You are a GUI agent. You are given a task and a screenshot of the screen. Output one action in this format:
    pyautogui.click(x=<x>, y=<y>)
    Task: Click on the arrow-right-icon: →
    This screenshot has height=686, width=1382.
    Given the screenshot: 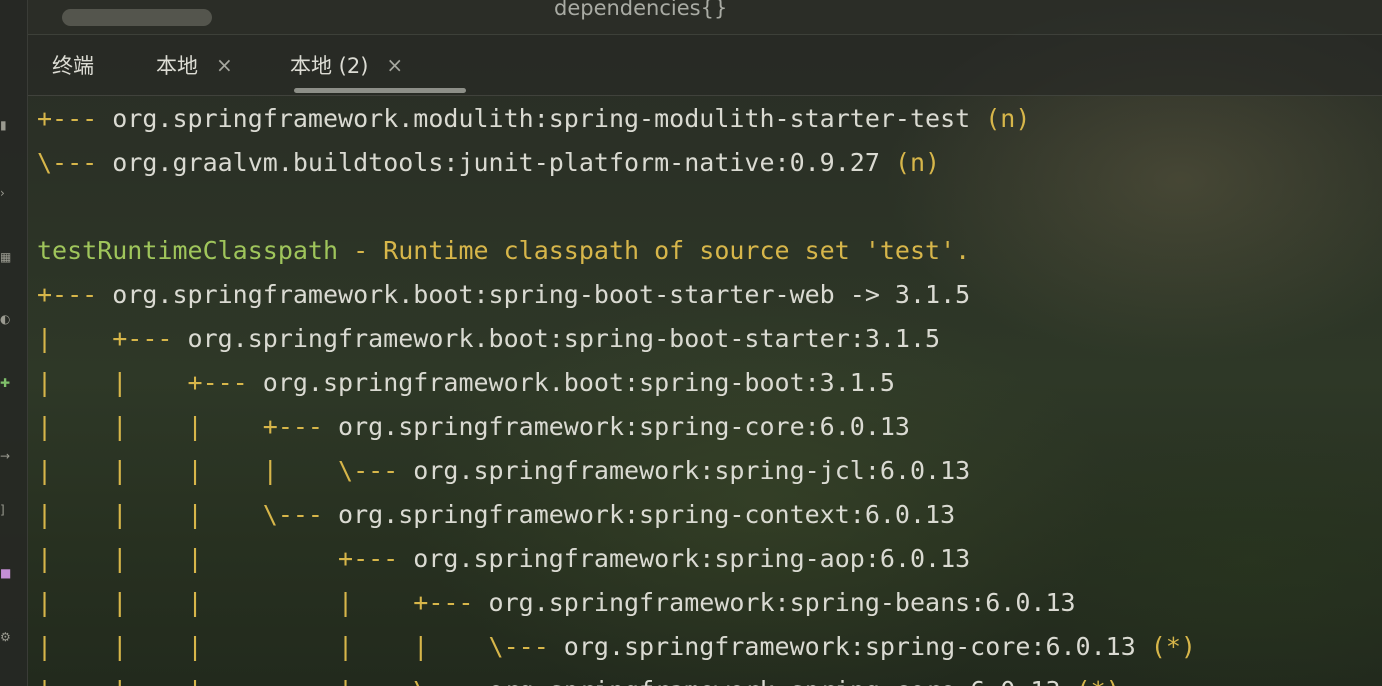 What is the action you would take?
    pyautogui.click(x=5, y=456)
    